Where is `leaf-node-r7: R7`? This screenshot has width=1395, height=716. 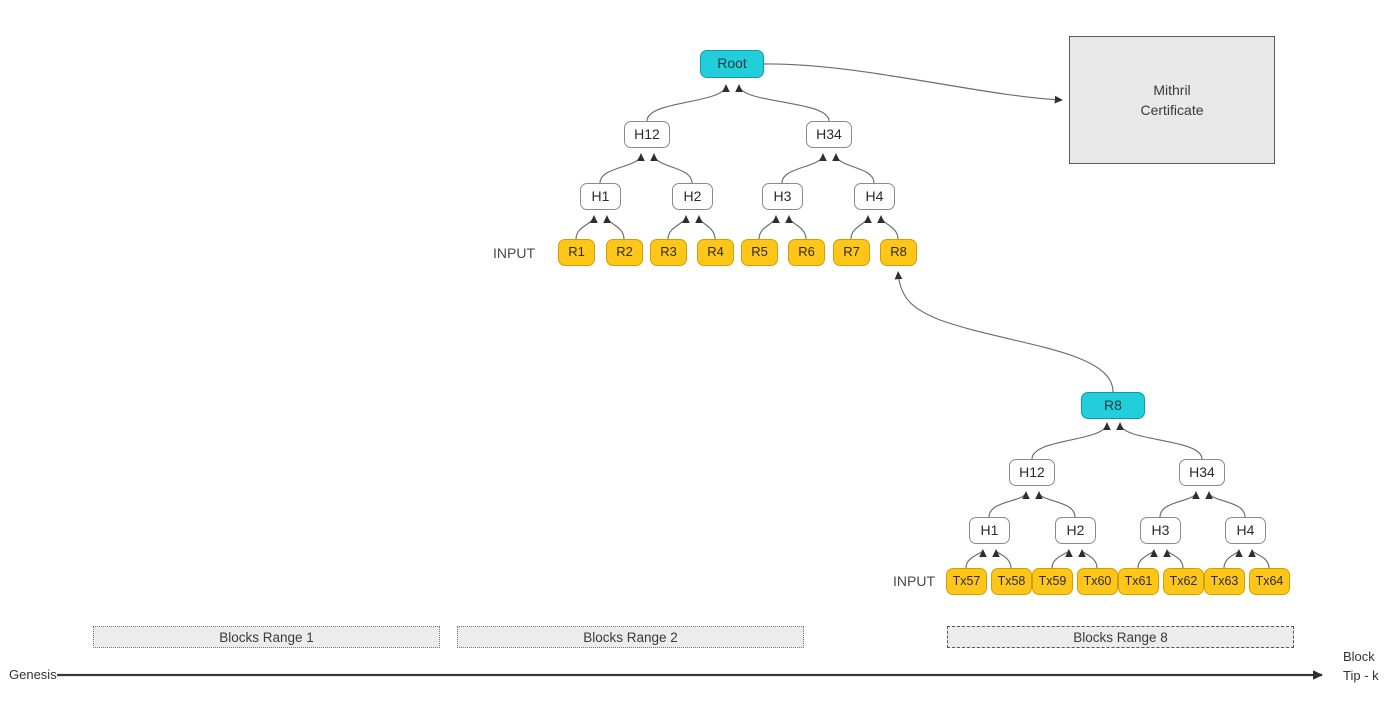 leaf-node-r7: R7 is located at coordinates (851, 252).